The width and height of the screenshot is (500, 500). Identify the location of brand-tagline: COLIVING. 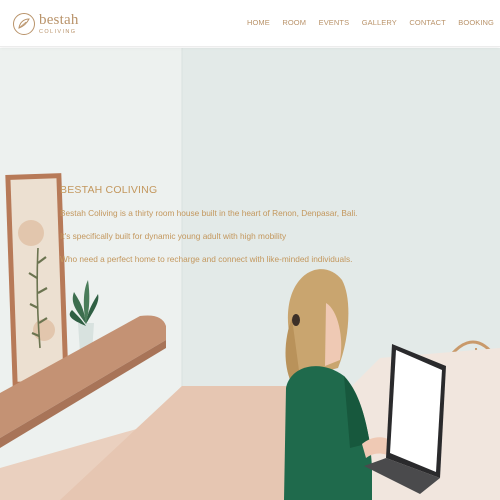
(58, 31).